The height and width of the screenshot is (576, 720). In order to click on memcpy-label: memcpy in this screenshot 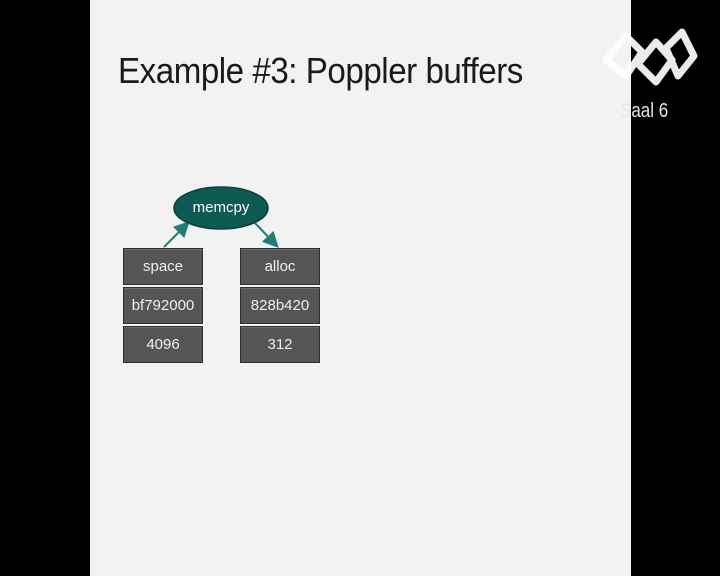, I will do `click(221, 207)`.